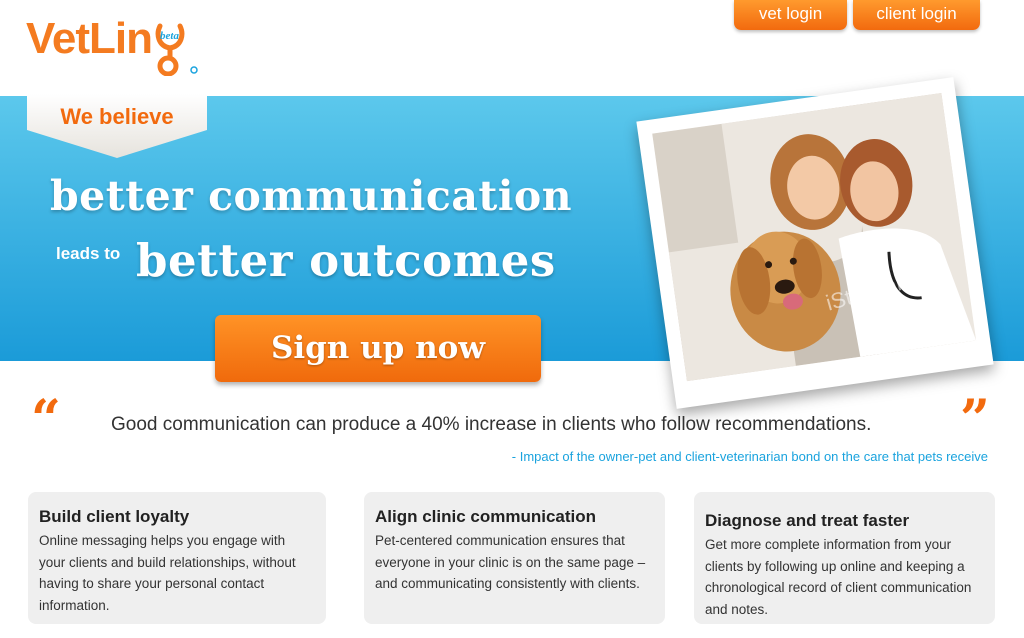 Image resolution: width=1024 pixels, height=638 pixels. I want to click on sign-up-button: Sign up now, so click(378, 348).